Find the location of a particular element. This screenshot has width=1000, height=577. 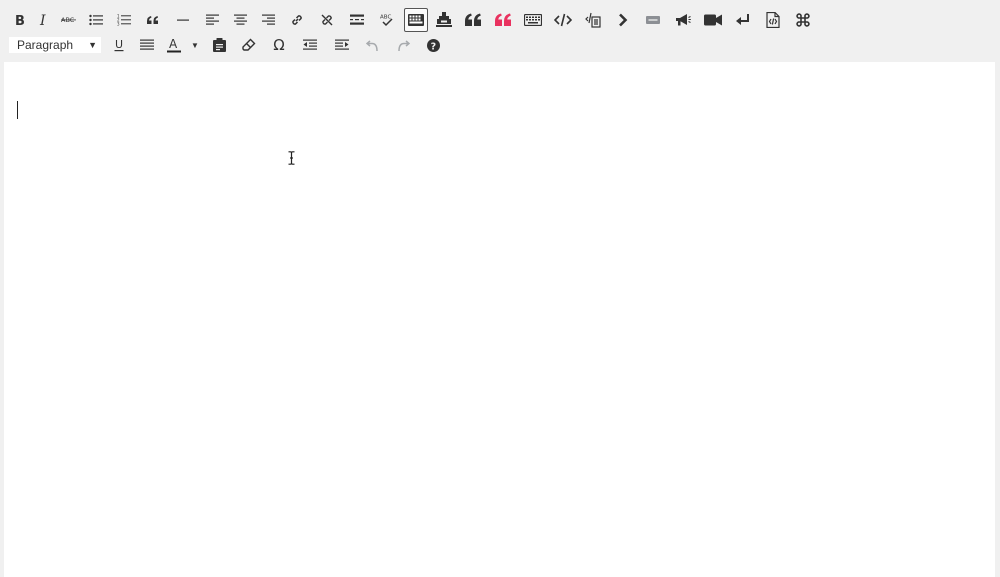

toolbar-row-1: B I ABC 123 ABC is located at coordinates (413, 20).